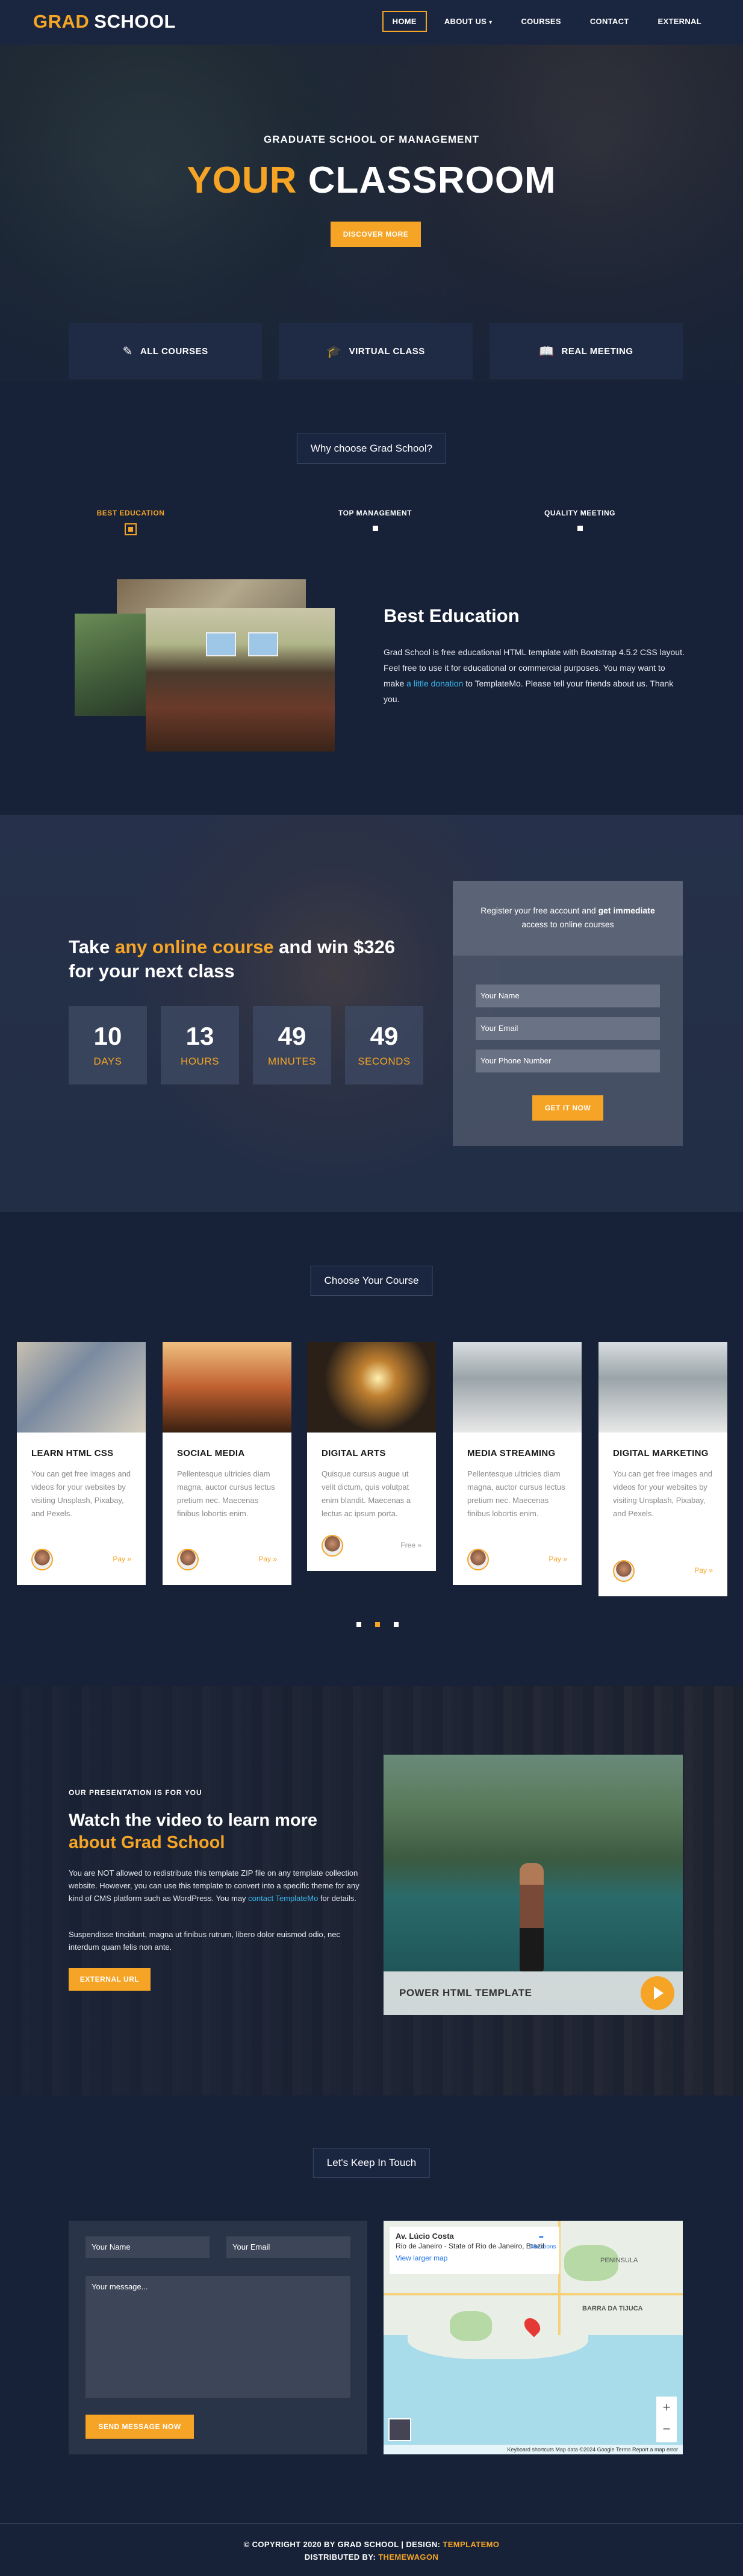 The image size is (743, 2576). I want to click on contact-email-input: Your Email, so click(288, 2247).